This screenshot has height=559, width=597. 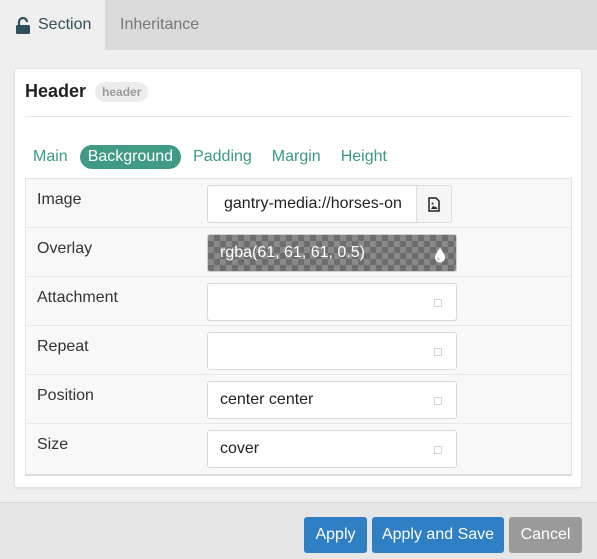 I want to click on field-row-attachment: Attachment, so click(x=298, y=301).